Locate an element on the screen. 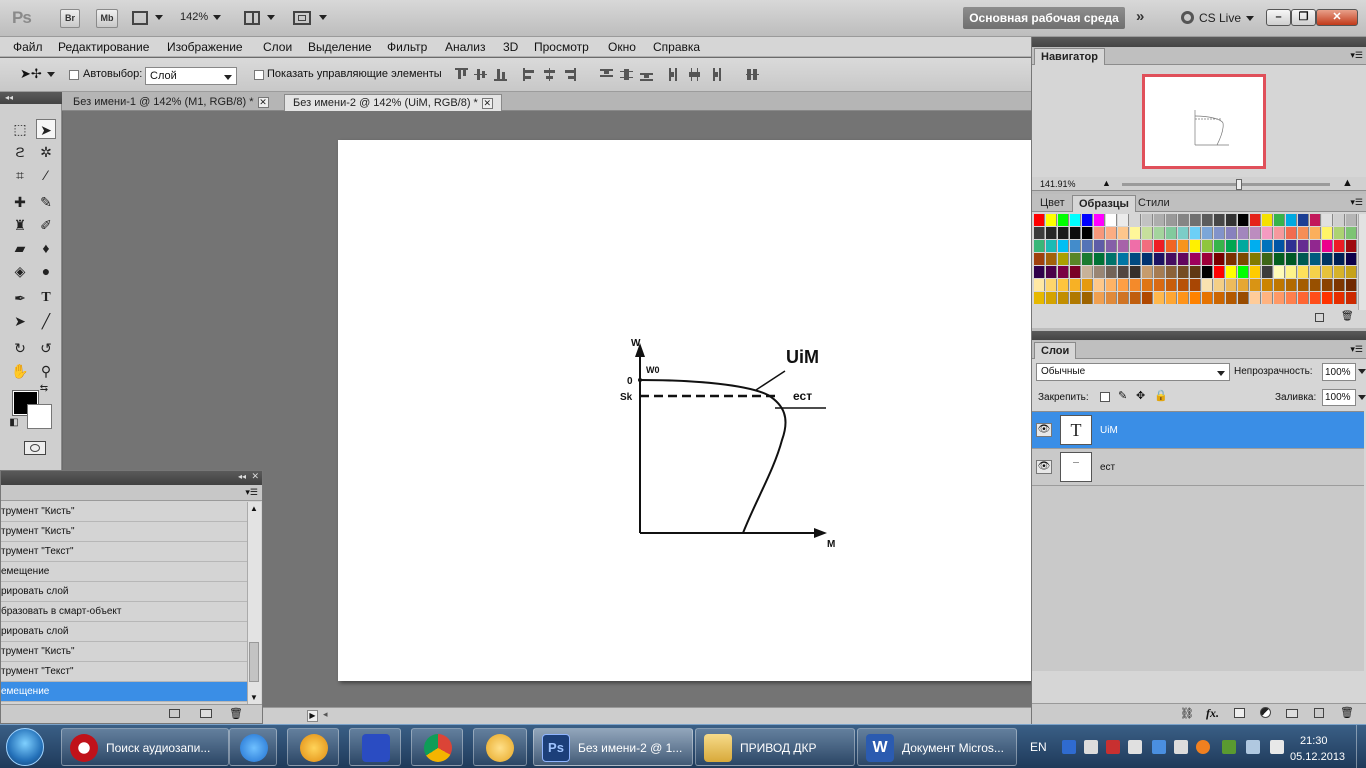  taskbar-button-aimp is located at coordinates (313, 747).